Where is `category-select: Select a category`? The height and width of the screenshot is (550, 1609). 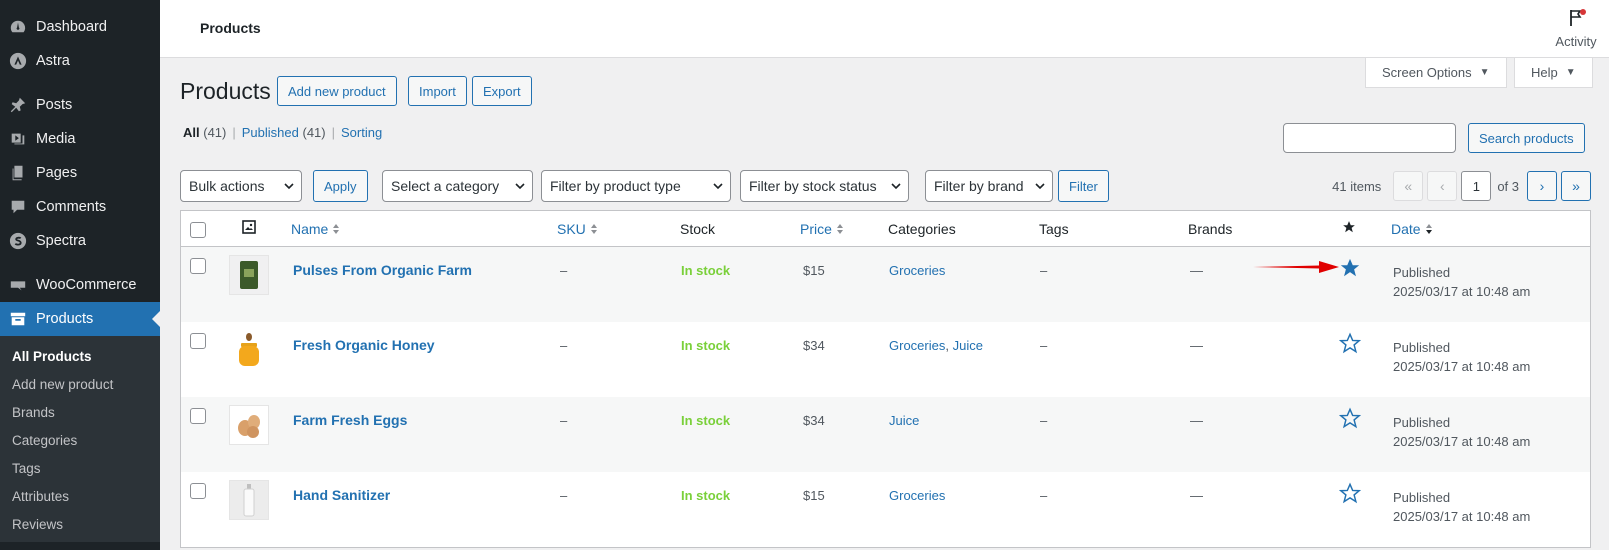 category-select: Select a category is located at coordinates (457, 186).